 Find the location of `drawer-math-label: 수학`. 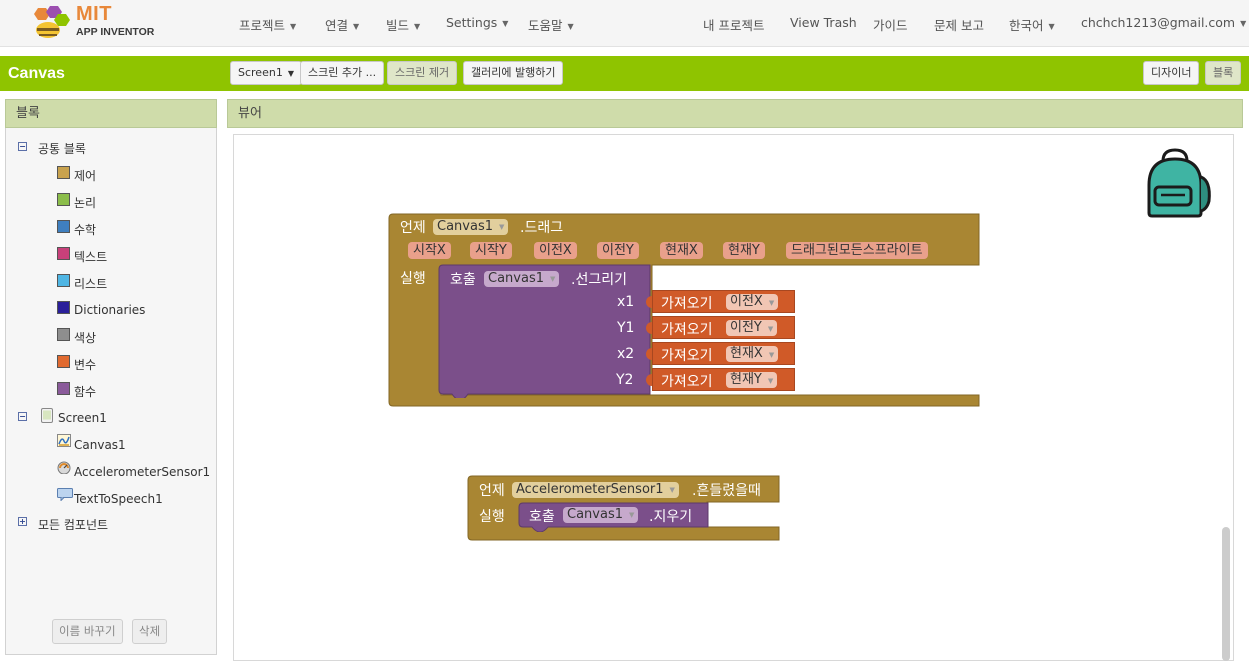

drawer-math-label: 수학 is located at coordinates (85, 230).